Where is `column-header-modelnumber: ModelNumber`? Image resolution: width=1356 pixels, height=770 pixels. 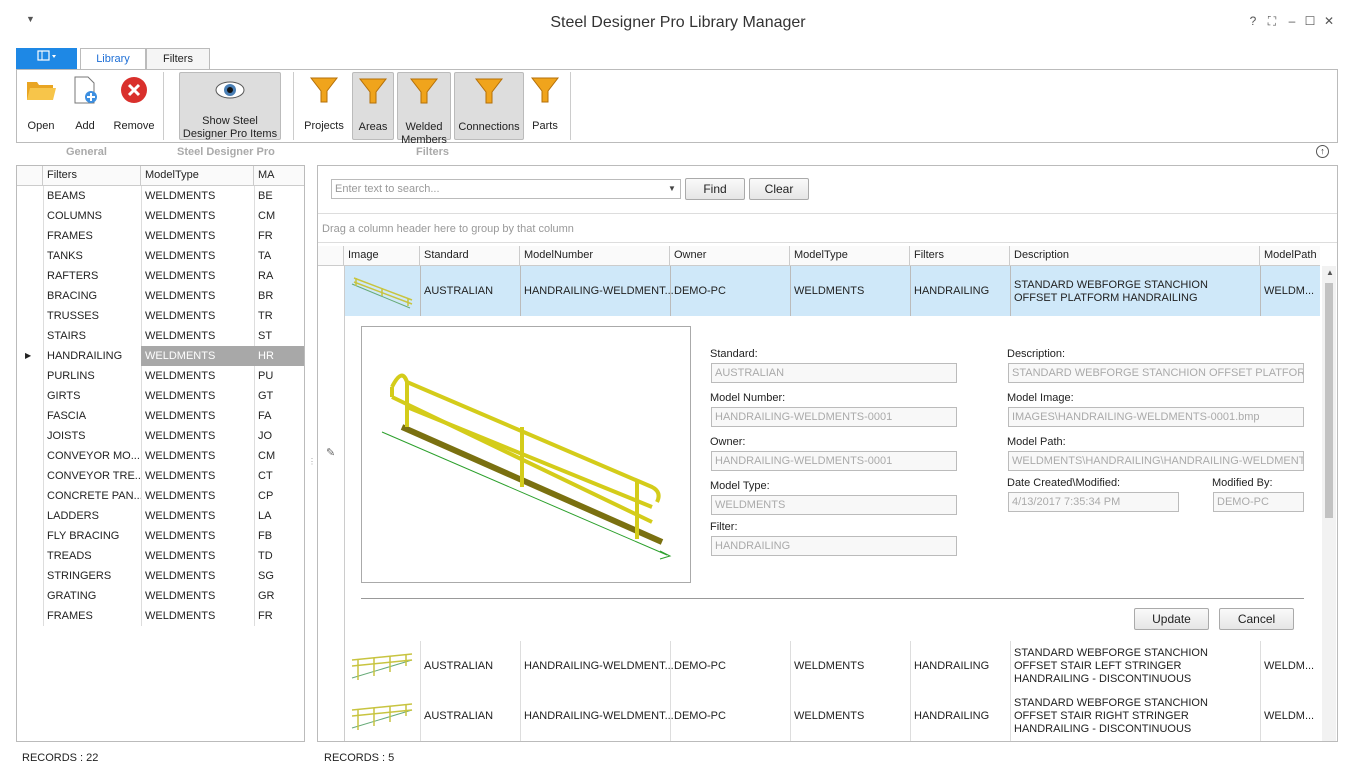 column-header-modelnumber: ModelNumber is located at coordinates (595, 256).